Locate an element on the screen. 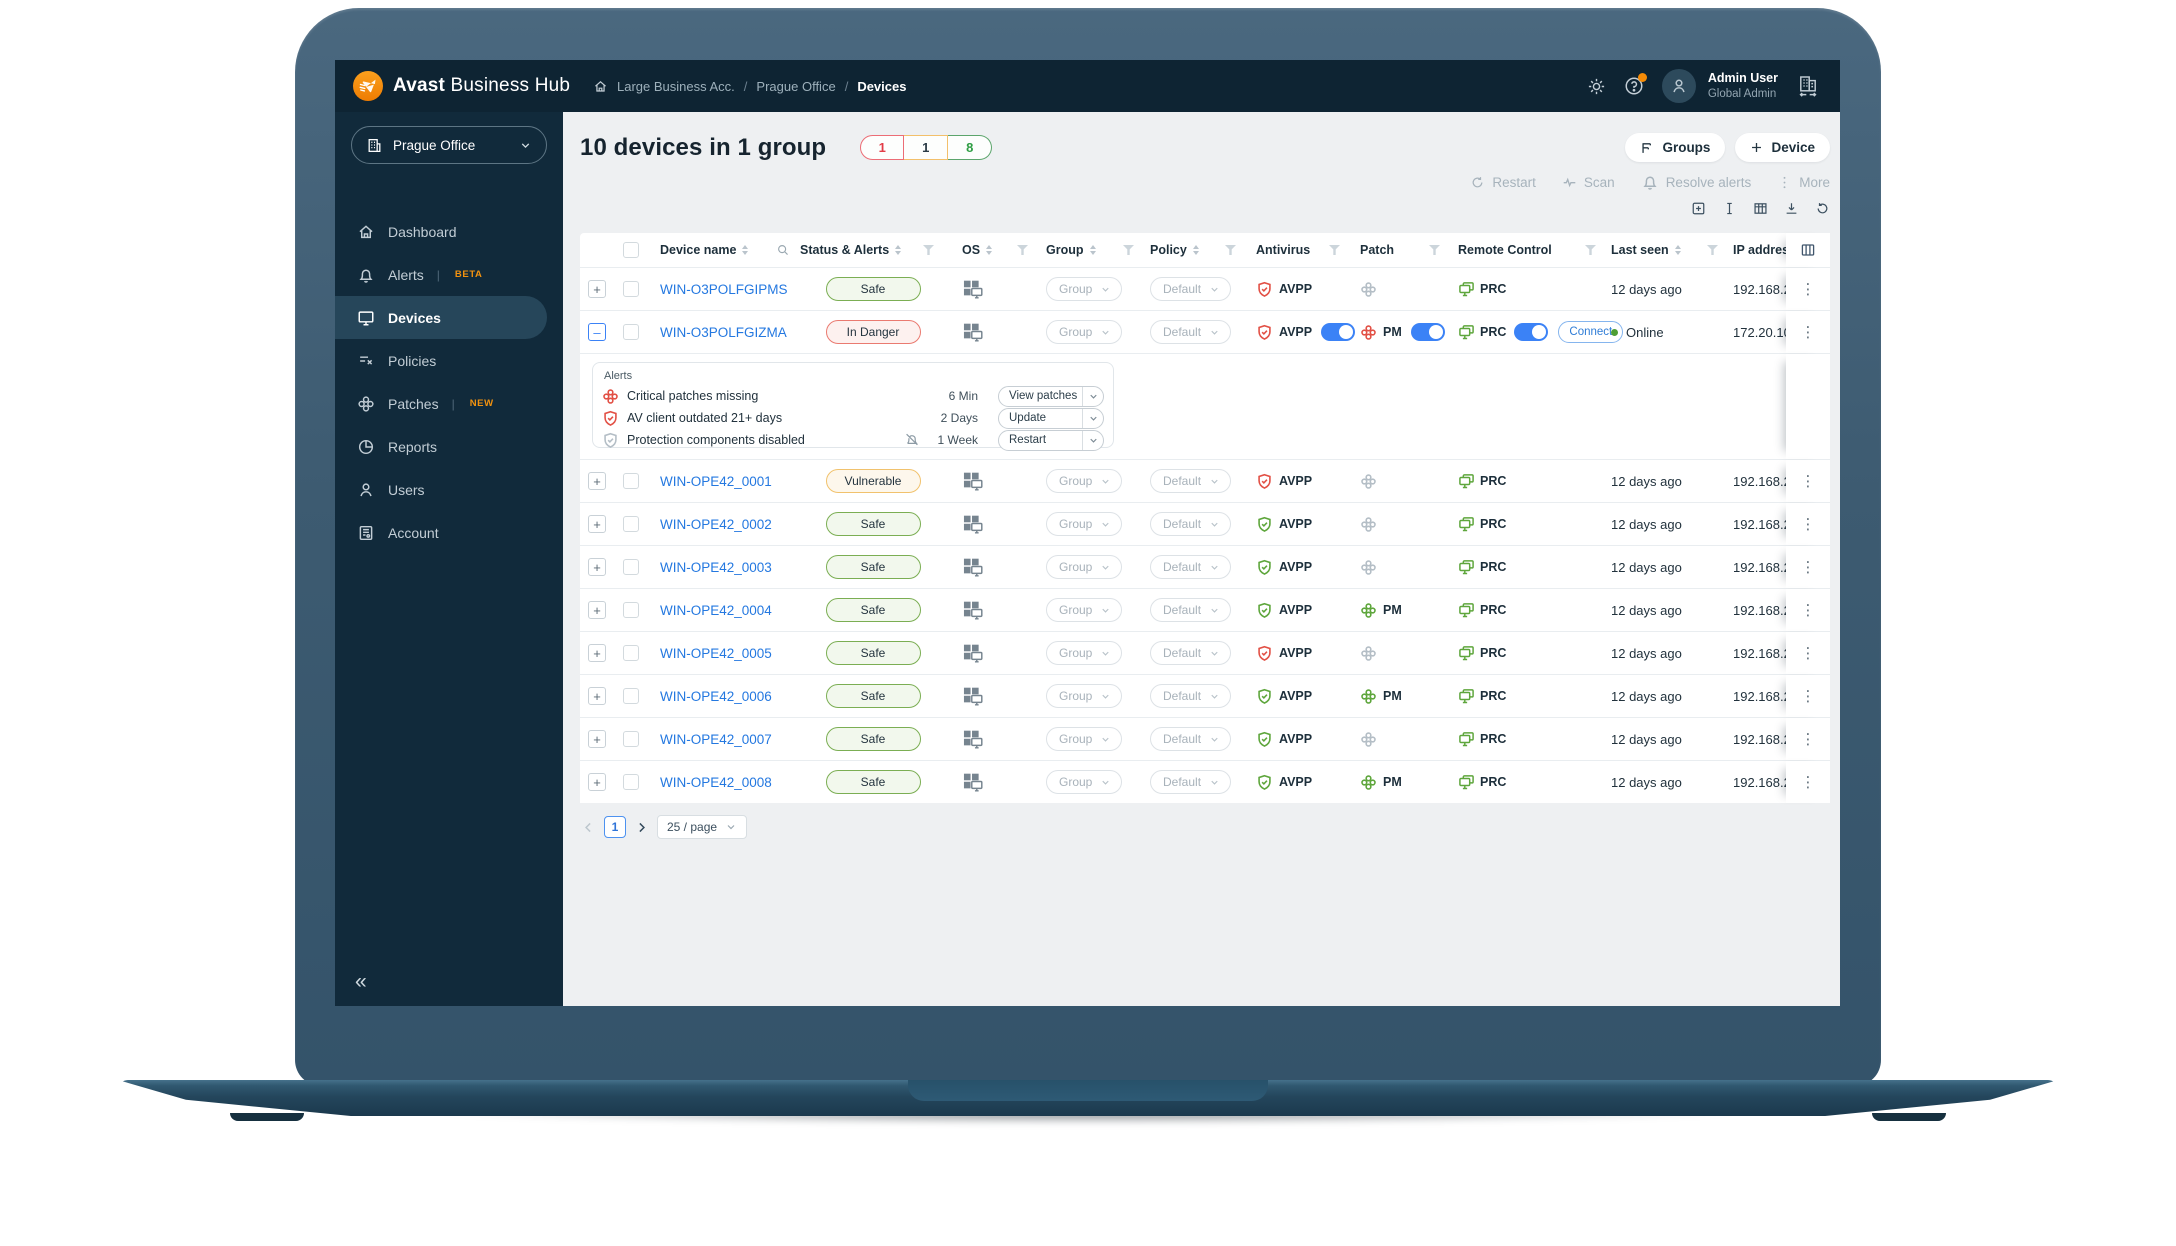  device-name-link: WIN-OPE42_0004 is located at coordinates (716, 610).